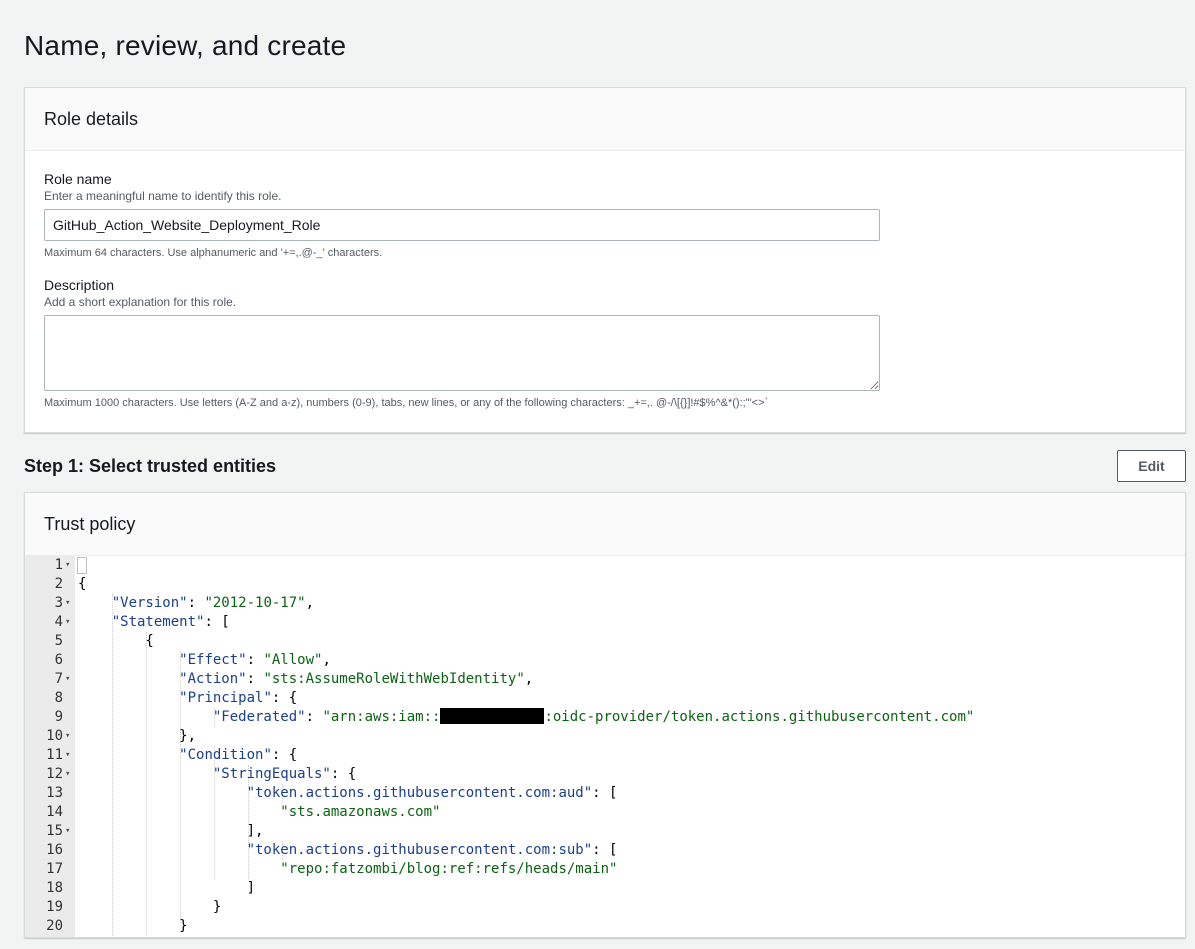  I want to click on code-line-9: },, so click(137, 736).